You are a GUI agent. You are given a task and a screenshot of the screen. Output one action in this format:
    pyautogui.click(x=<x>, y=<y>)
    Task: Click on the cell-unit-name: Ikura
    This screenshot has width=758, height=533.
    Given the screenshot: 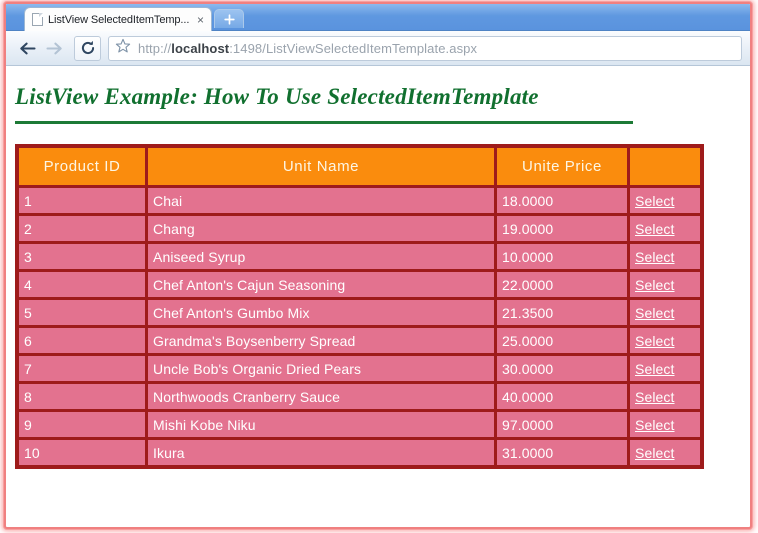 What is the action you would take?
    pyautogui.click(x=321, y=452)
    